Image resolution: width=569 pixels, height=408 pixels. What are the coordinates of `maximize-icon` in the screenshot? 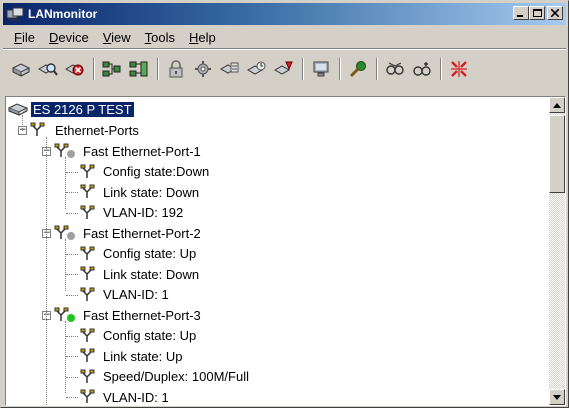 It's located at (537, 13).